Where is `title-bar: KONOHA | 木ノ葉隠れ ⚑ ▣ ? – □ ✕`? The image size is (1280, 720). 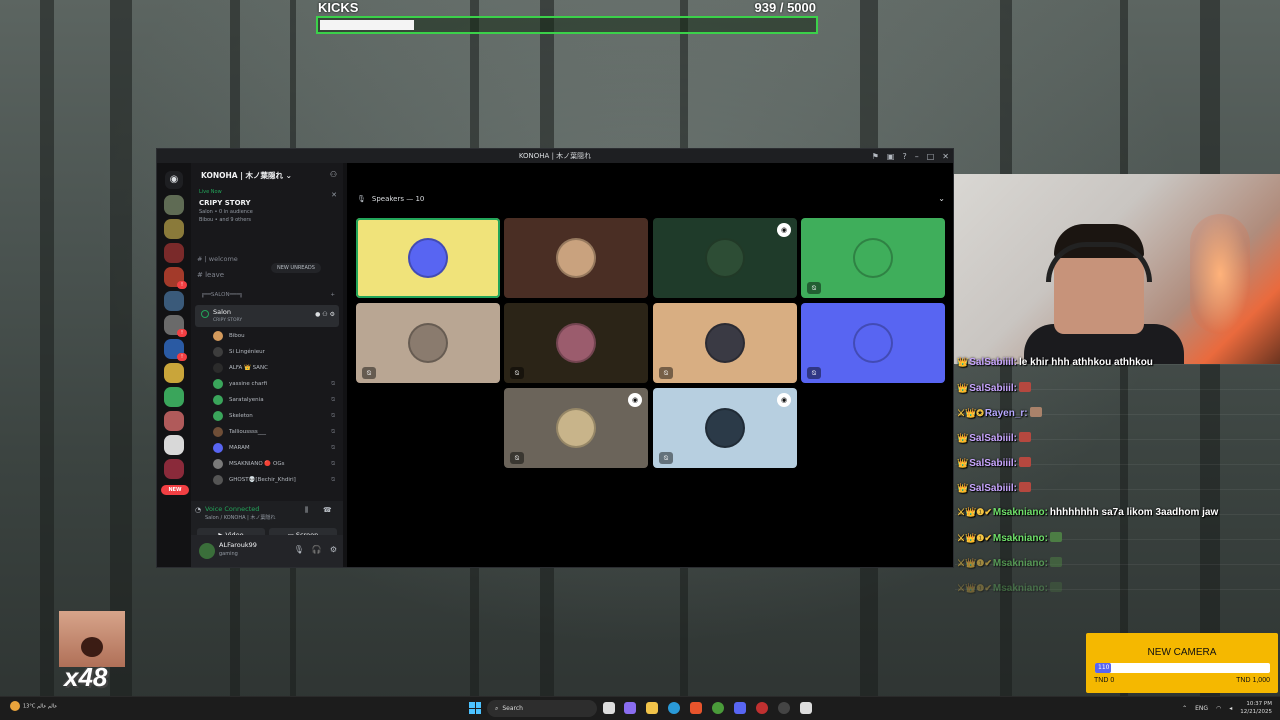
title-bar: KONOHA | 木ノ葉隠れ ⚑ ▣ ? – □ ✕ is located at coordinates (555, 156).